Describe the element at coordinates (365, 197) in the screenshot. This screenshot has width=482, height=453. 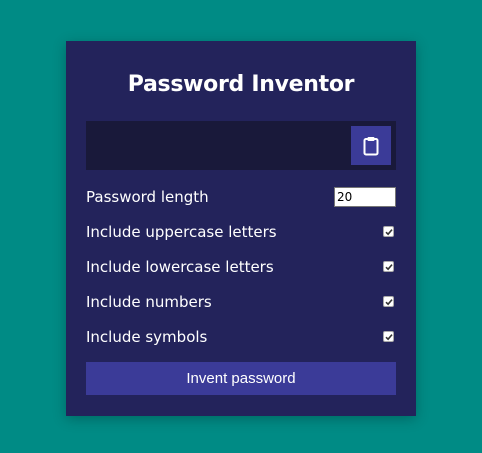
I see `length-input` at that location.